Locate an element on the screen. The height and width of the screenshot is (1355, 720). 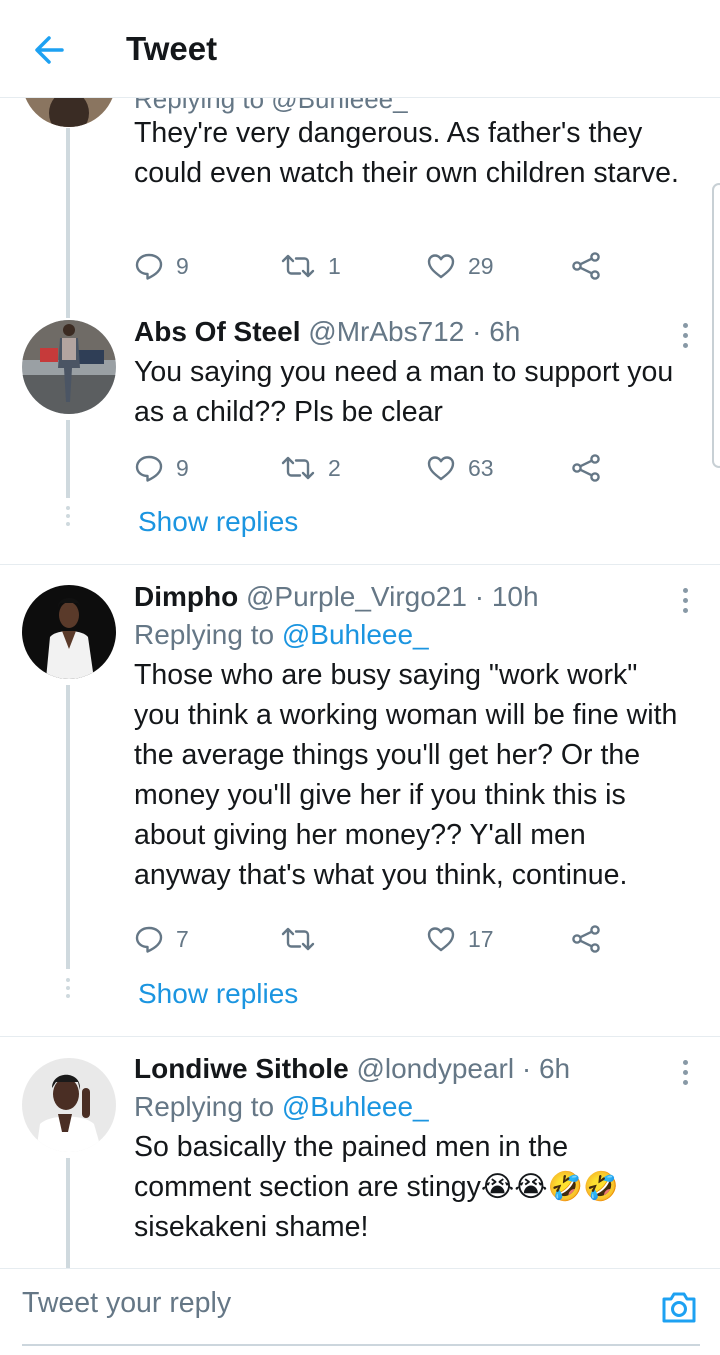
tweet-header: Londiwe Sithole @londypearl · 6h is located at coordinates (406, 1069).